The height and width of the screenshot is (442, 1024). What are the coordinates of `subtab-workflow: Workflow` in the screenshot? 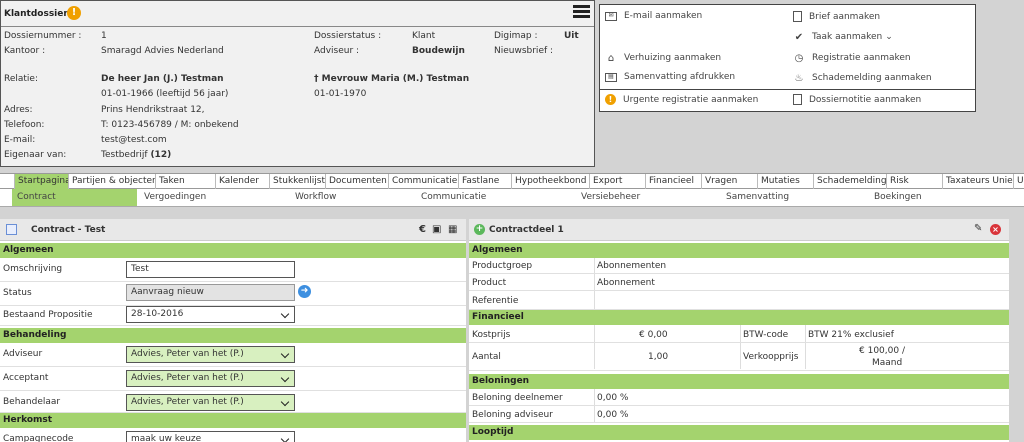 It's located at (352, 197).